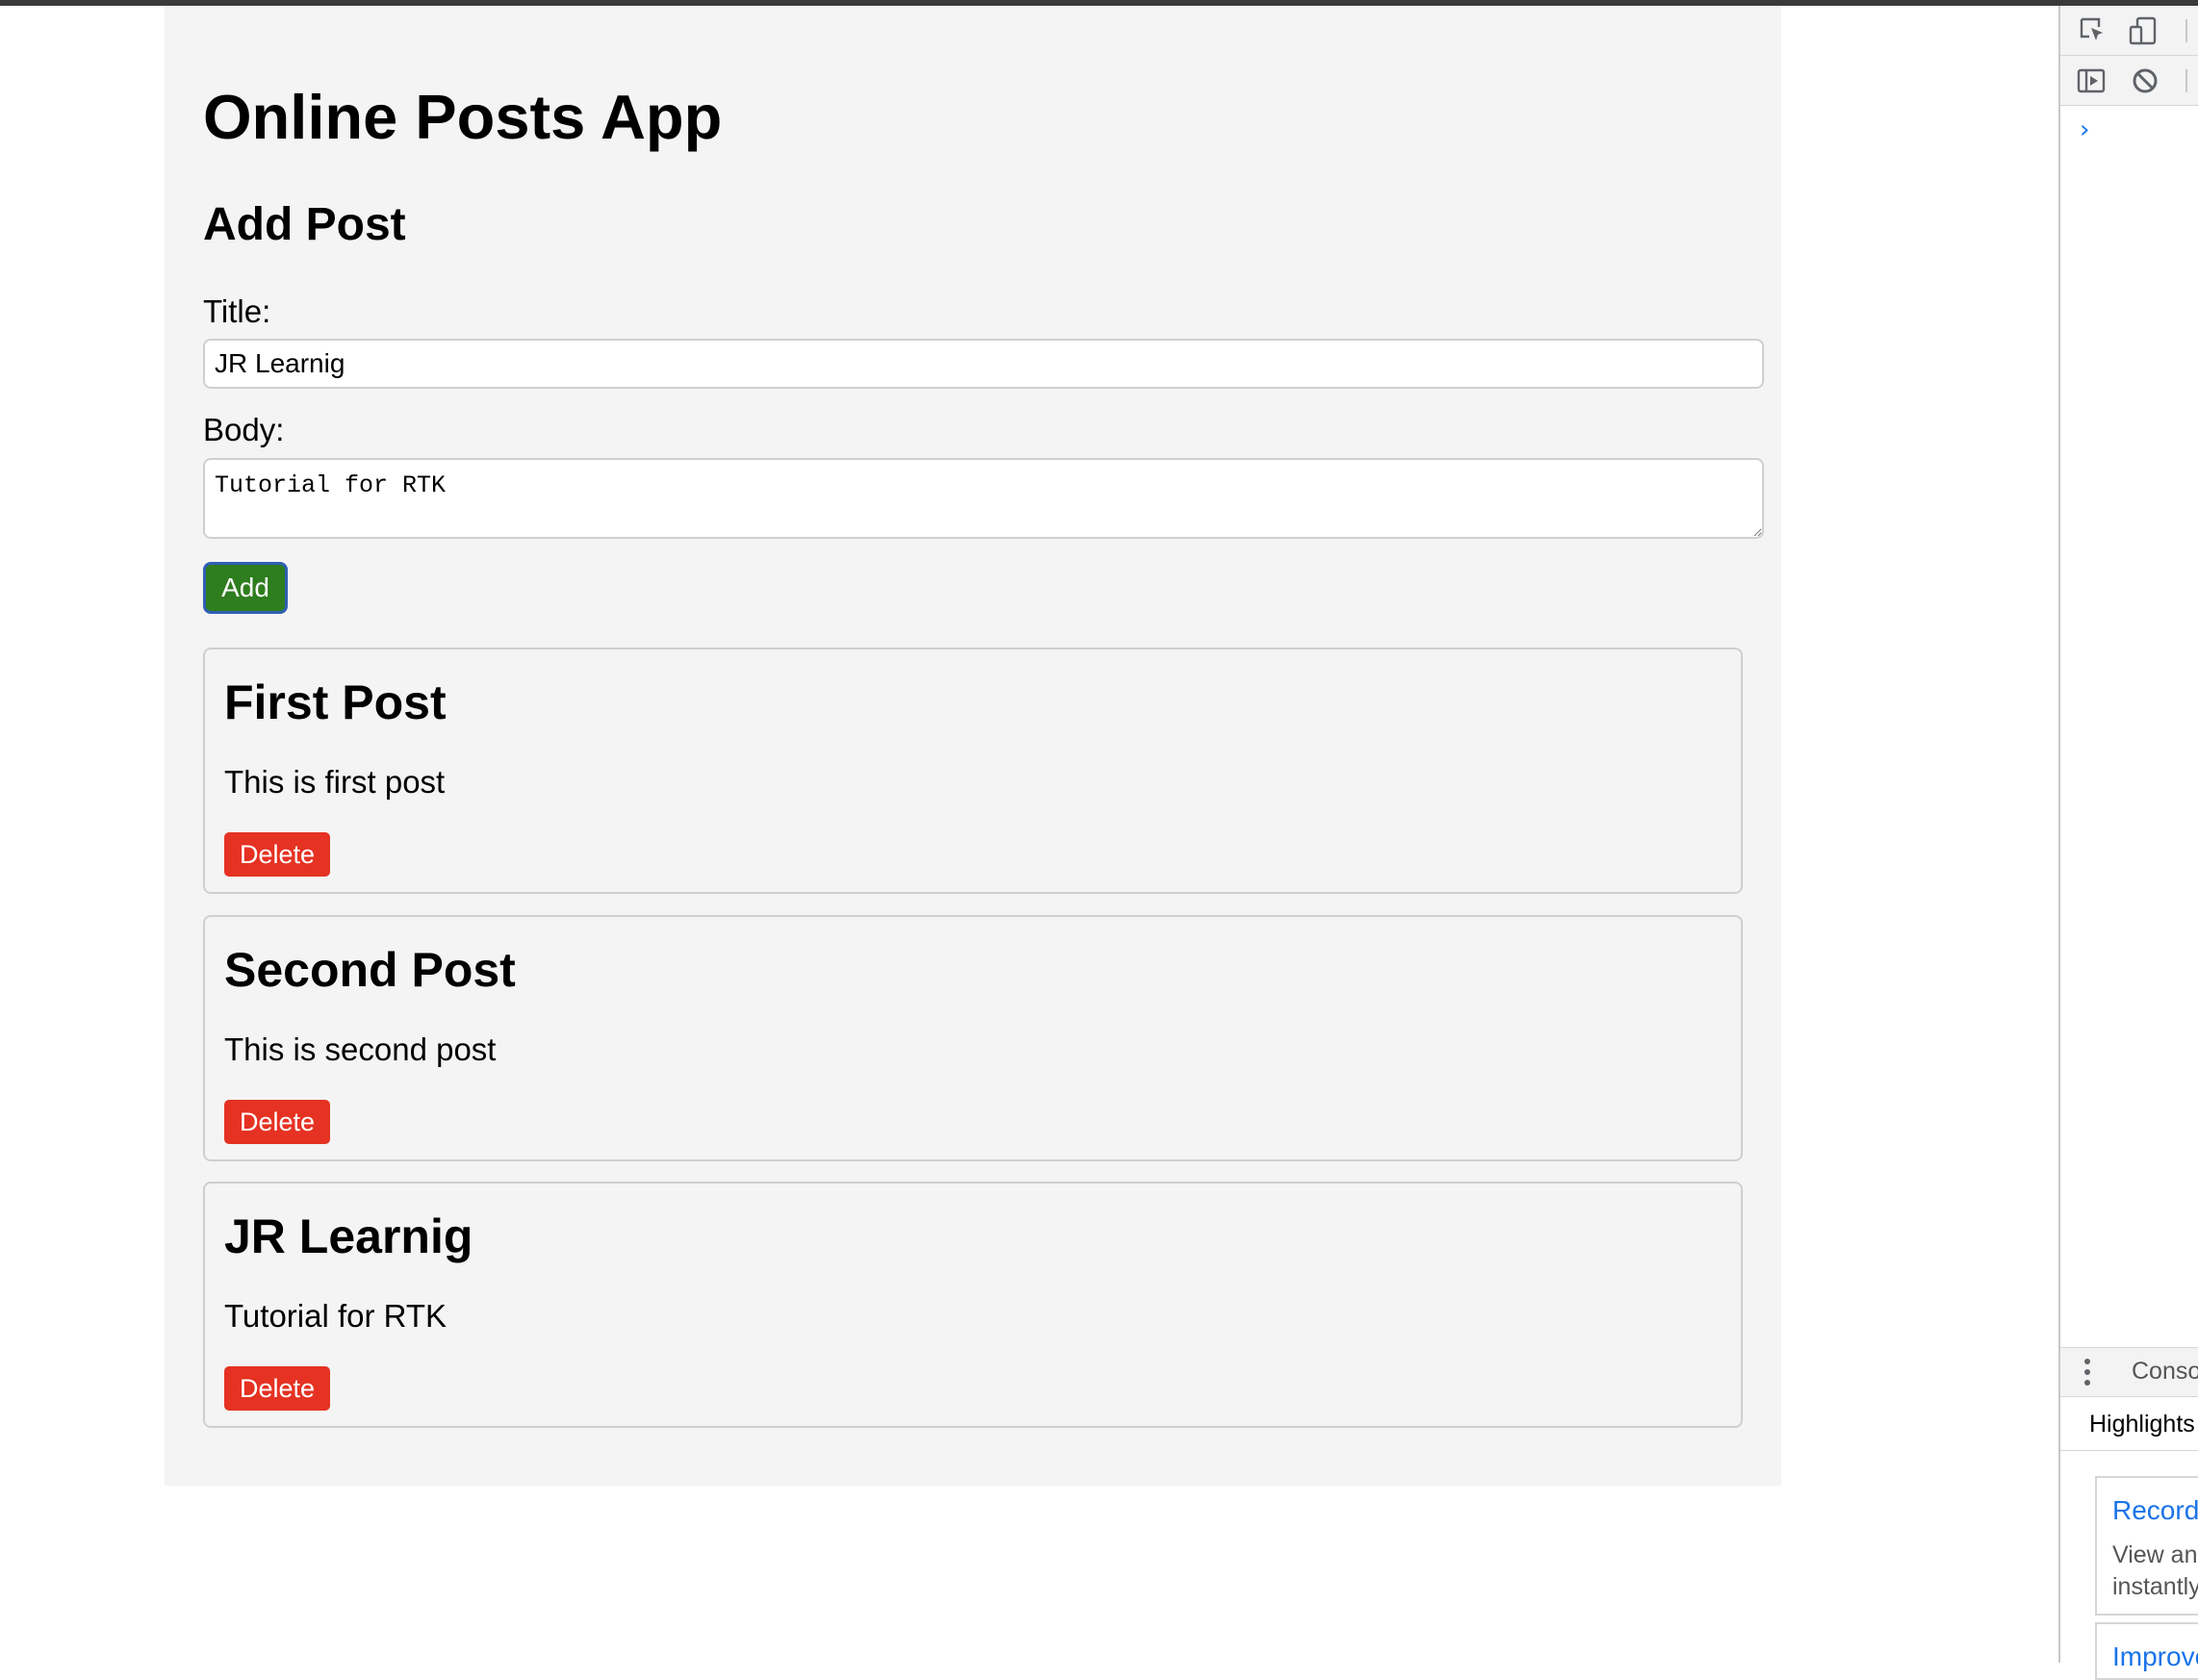 The width and height of the screenshot is (2198, 1680). I want to click on post-title: First Post, so click(335, 702).